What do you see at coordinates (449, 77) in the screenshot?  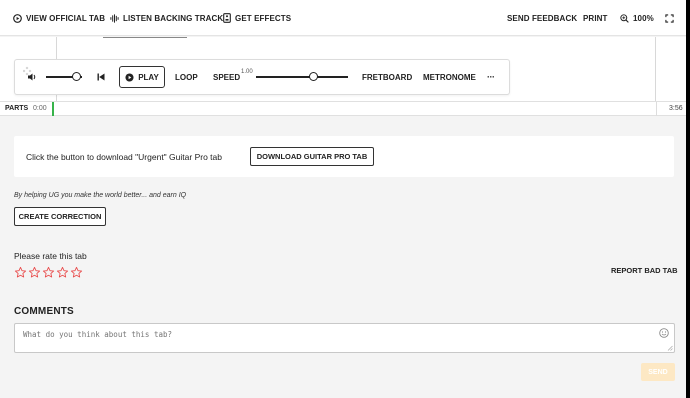 I see `metronome-button: METRONOME` at bounding box center [449, 77].